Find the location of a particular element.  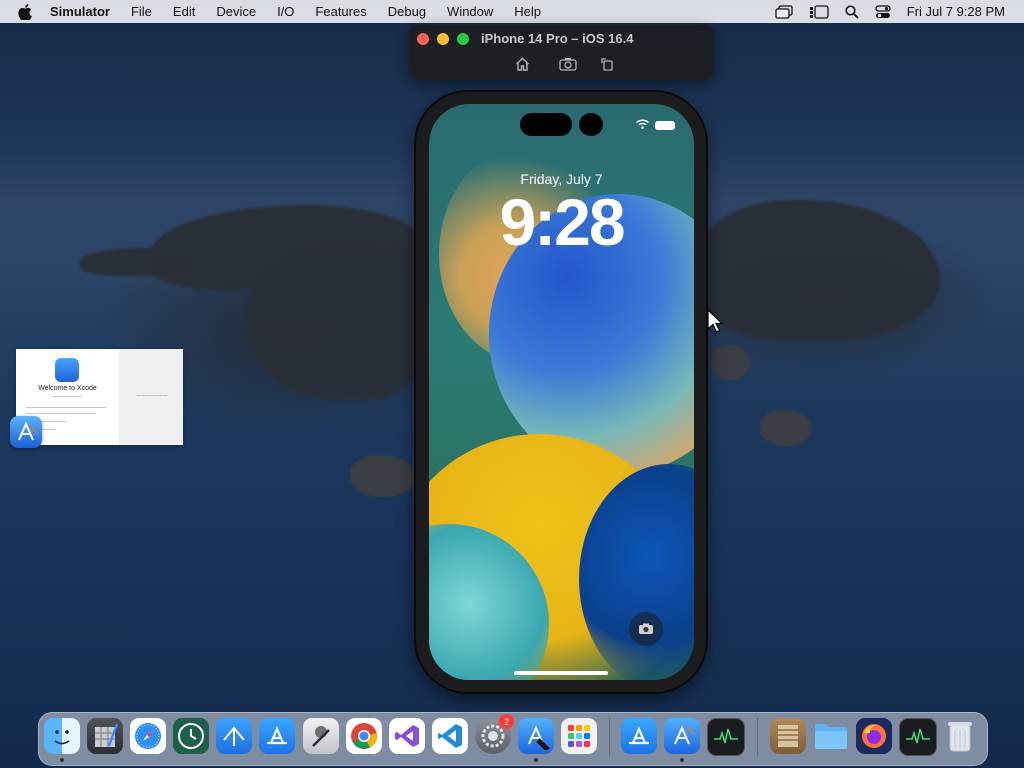

safari-icon is located at coordinates (148, 736).